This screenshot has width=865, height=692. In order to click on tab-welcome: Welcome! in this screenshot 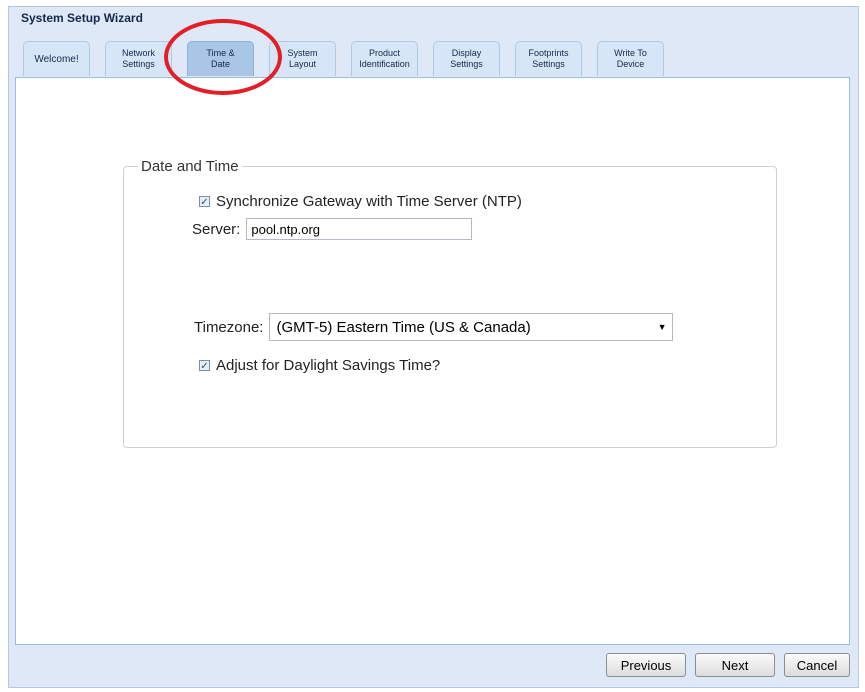, I will do `click(56, 58)`.